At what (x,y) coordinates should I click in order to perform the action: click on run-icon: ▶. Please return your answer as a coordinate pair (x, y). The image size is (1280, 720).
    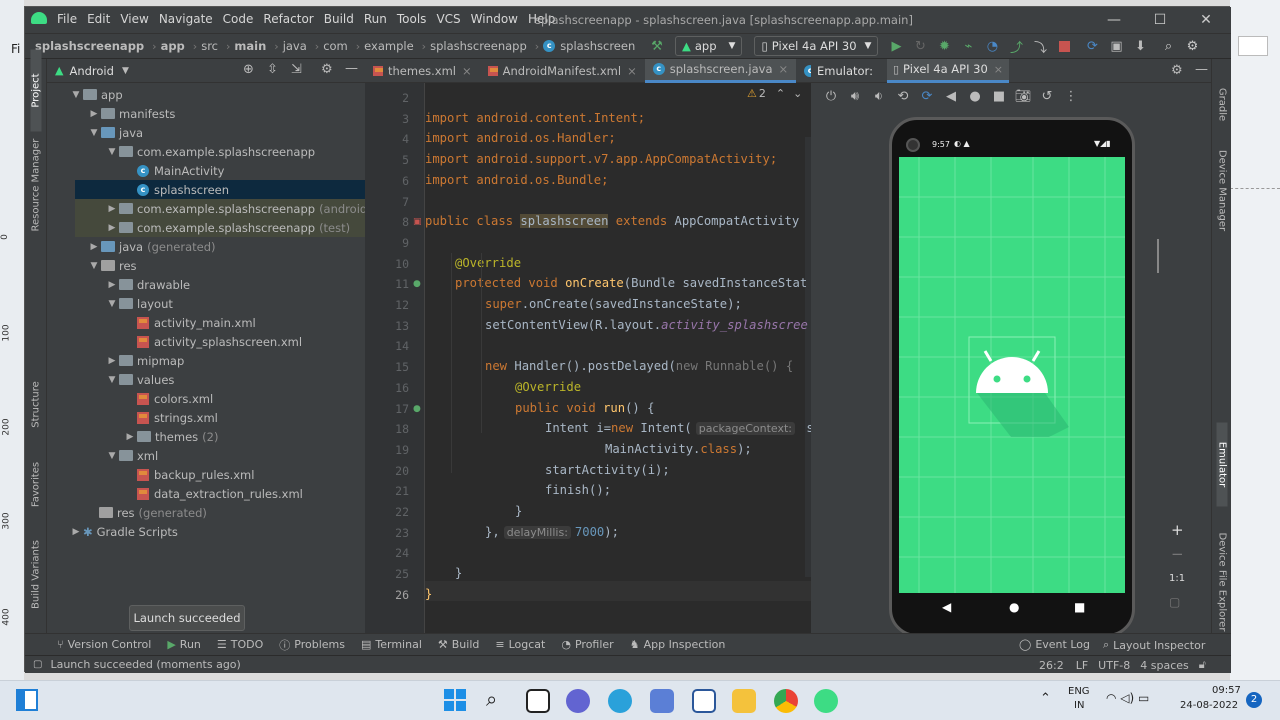
    Looking at the image, I should click on (896, 46).